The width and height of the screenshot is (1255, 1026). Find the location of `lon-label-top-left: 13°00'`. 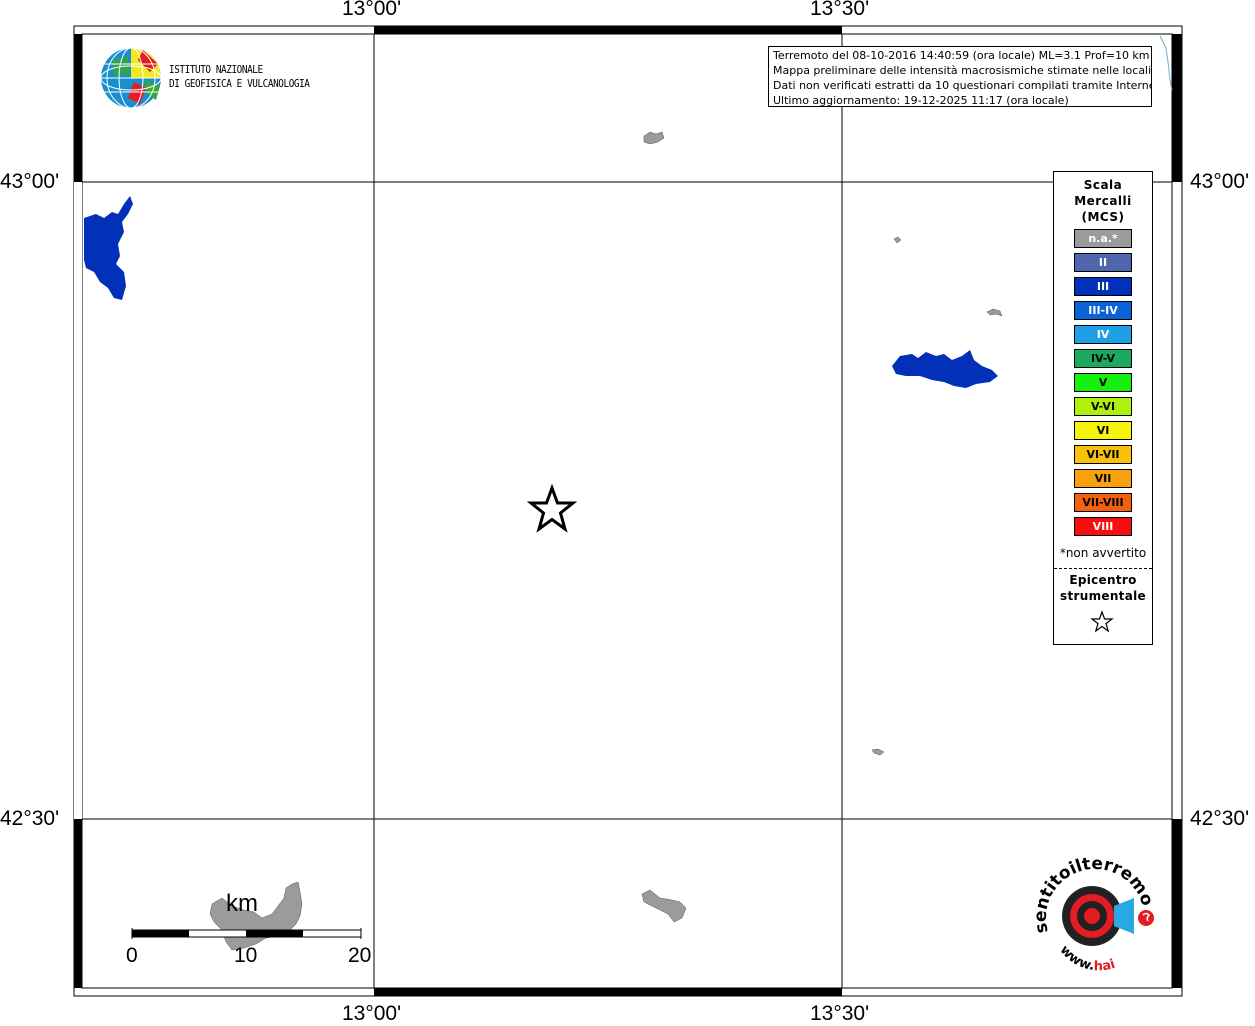

lon-label-top-left: 13°00' is located at coordinates (372, 10).